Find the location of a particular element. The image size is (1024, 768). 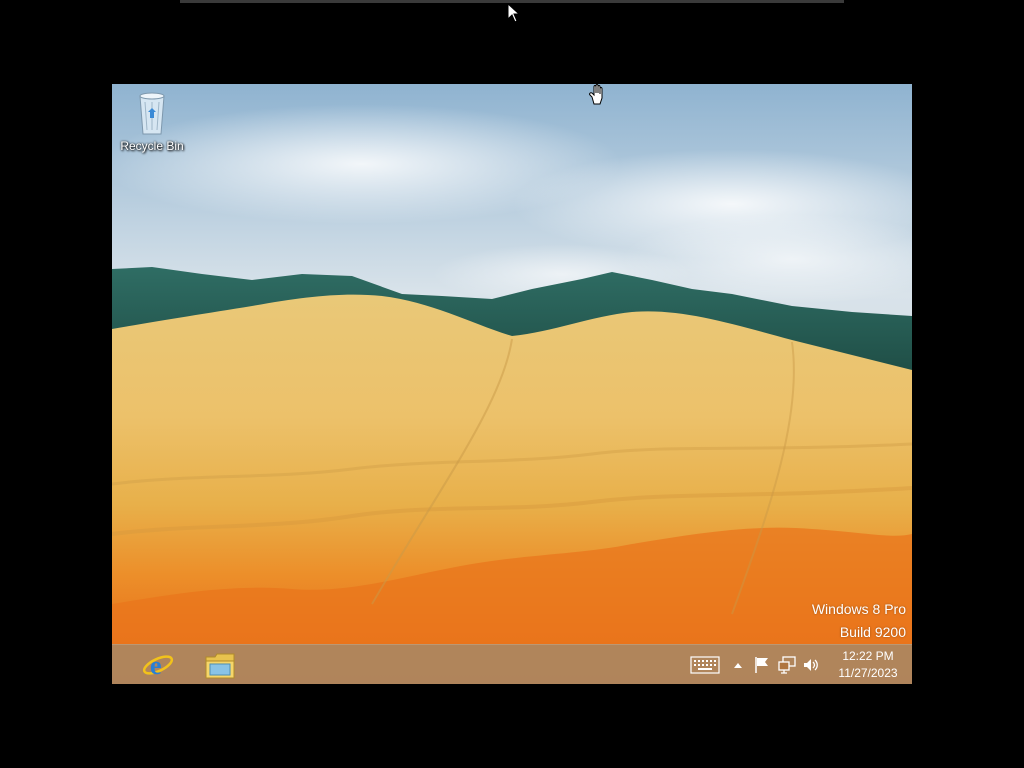

volume-button is located at coordinates (811, 665).